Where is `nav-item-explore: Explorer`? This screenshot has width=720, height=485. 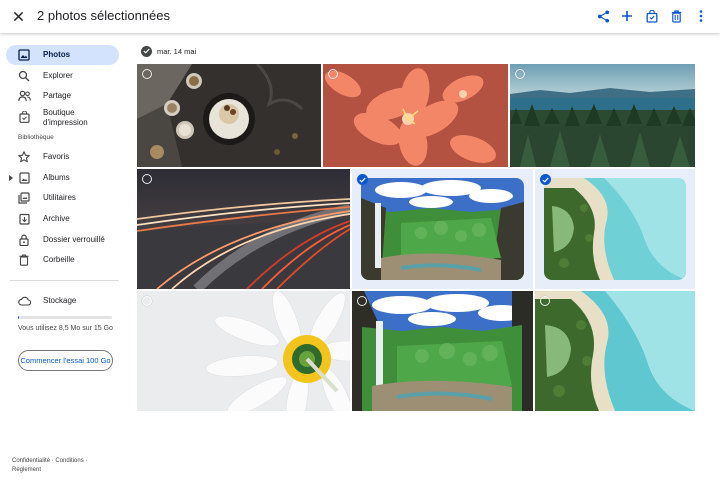
nav-item-explore: Explorer is located at coordinates (62, 76).